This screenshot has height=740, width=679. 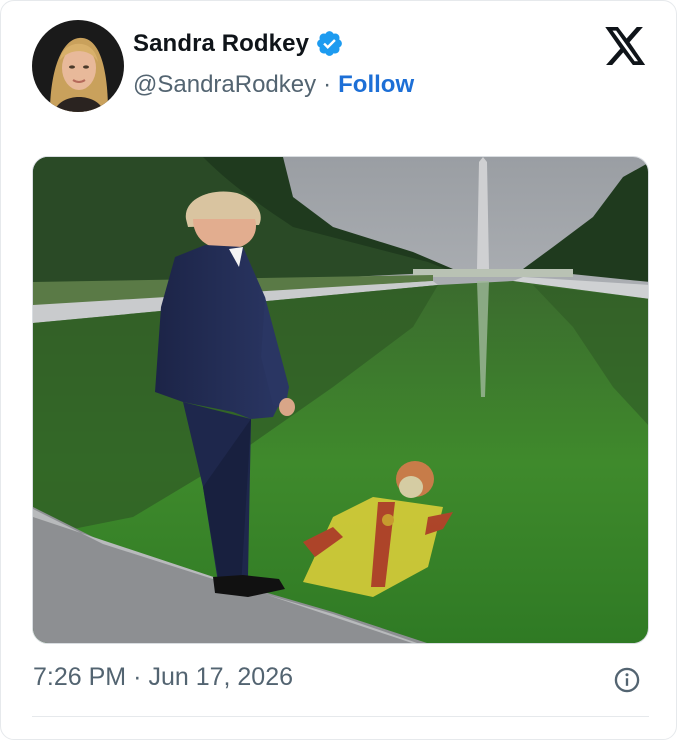 I want to click on tweet-time: 7:26 PM, so click(x=80, y=677).